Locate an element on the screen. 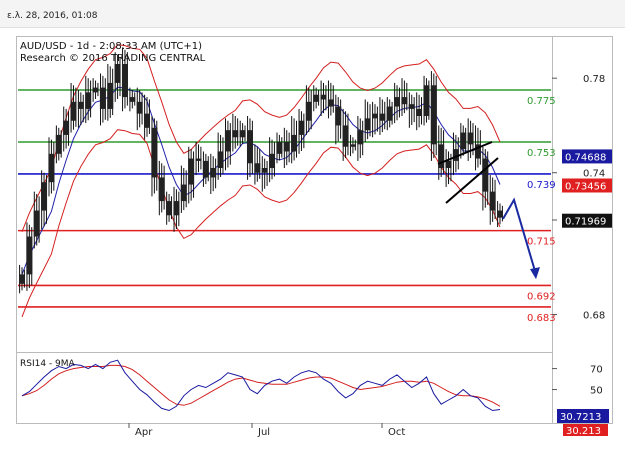  rsi-title: RSI14 - 9MA is located at coordinates (48, 364).